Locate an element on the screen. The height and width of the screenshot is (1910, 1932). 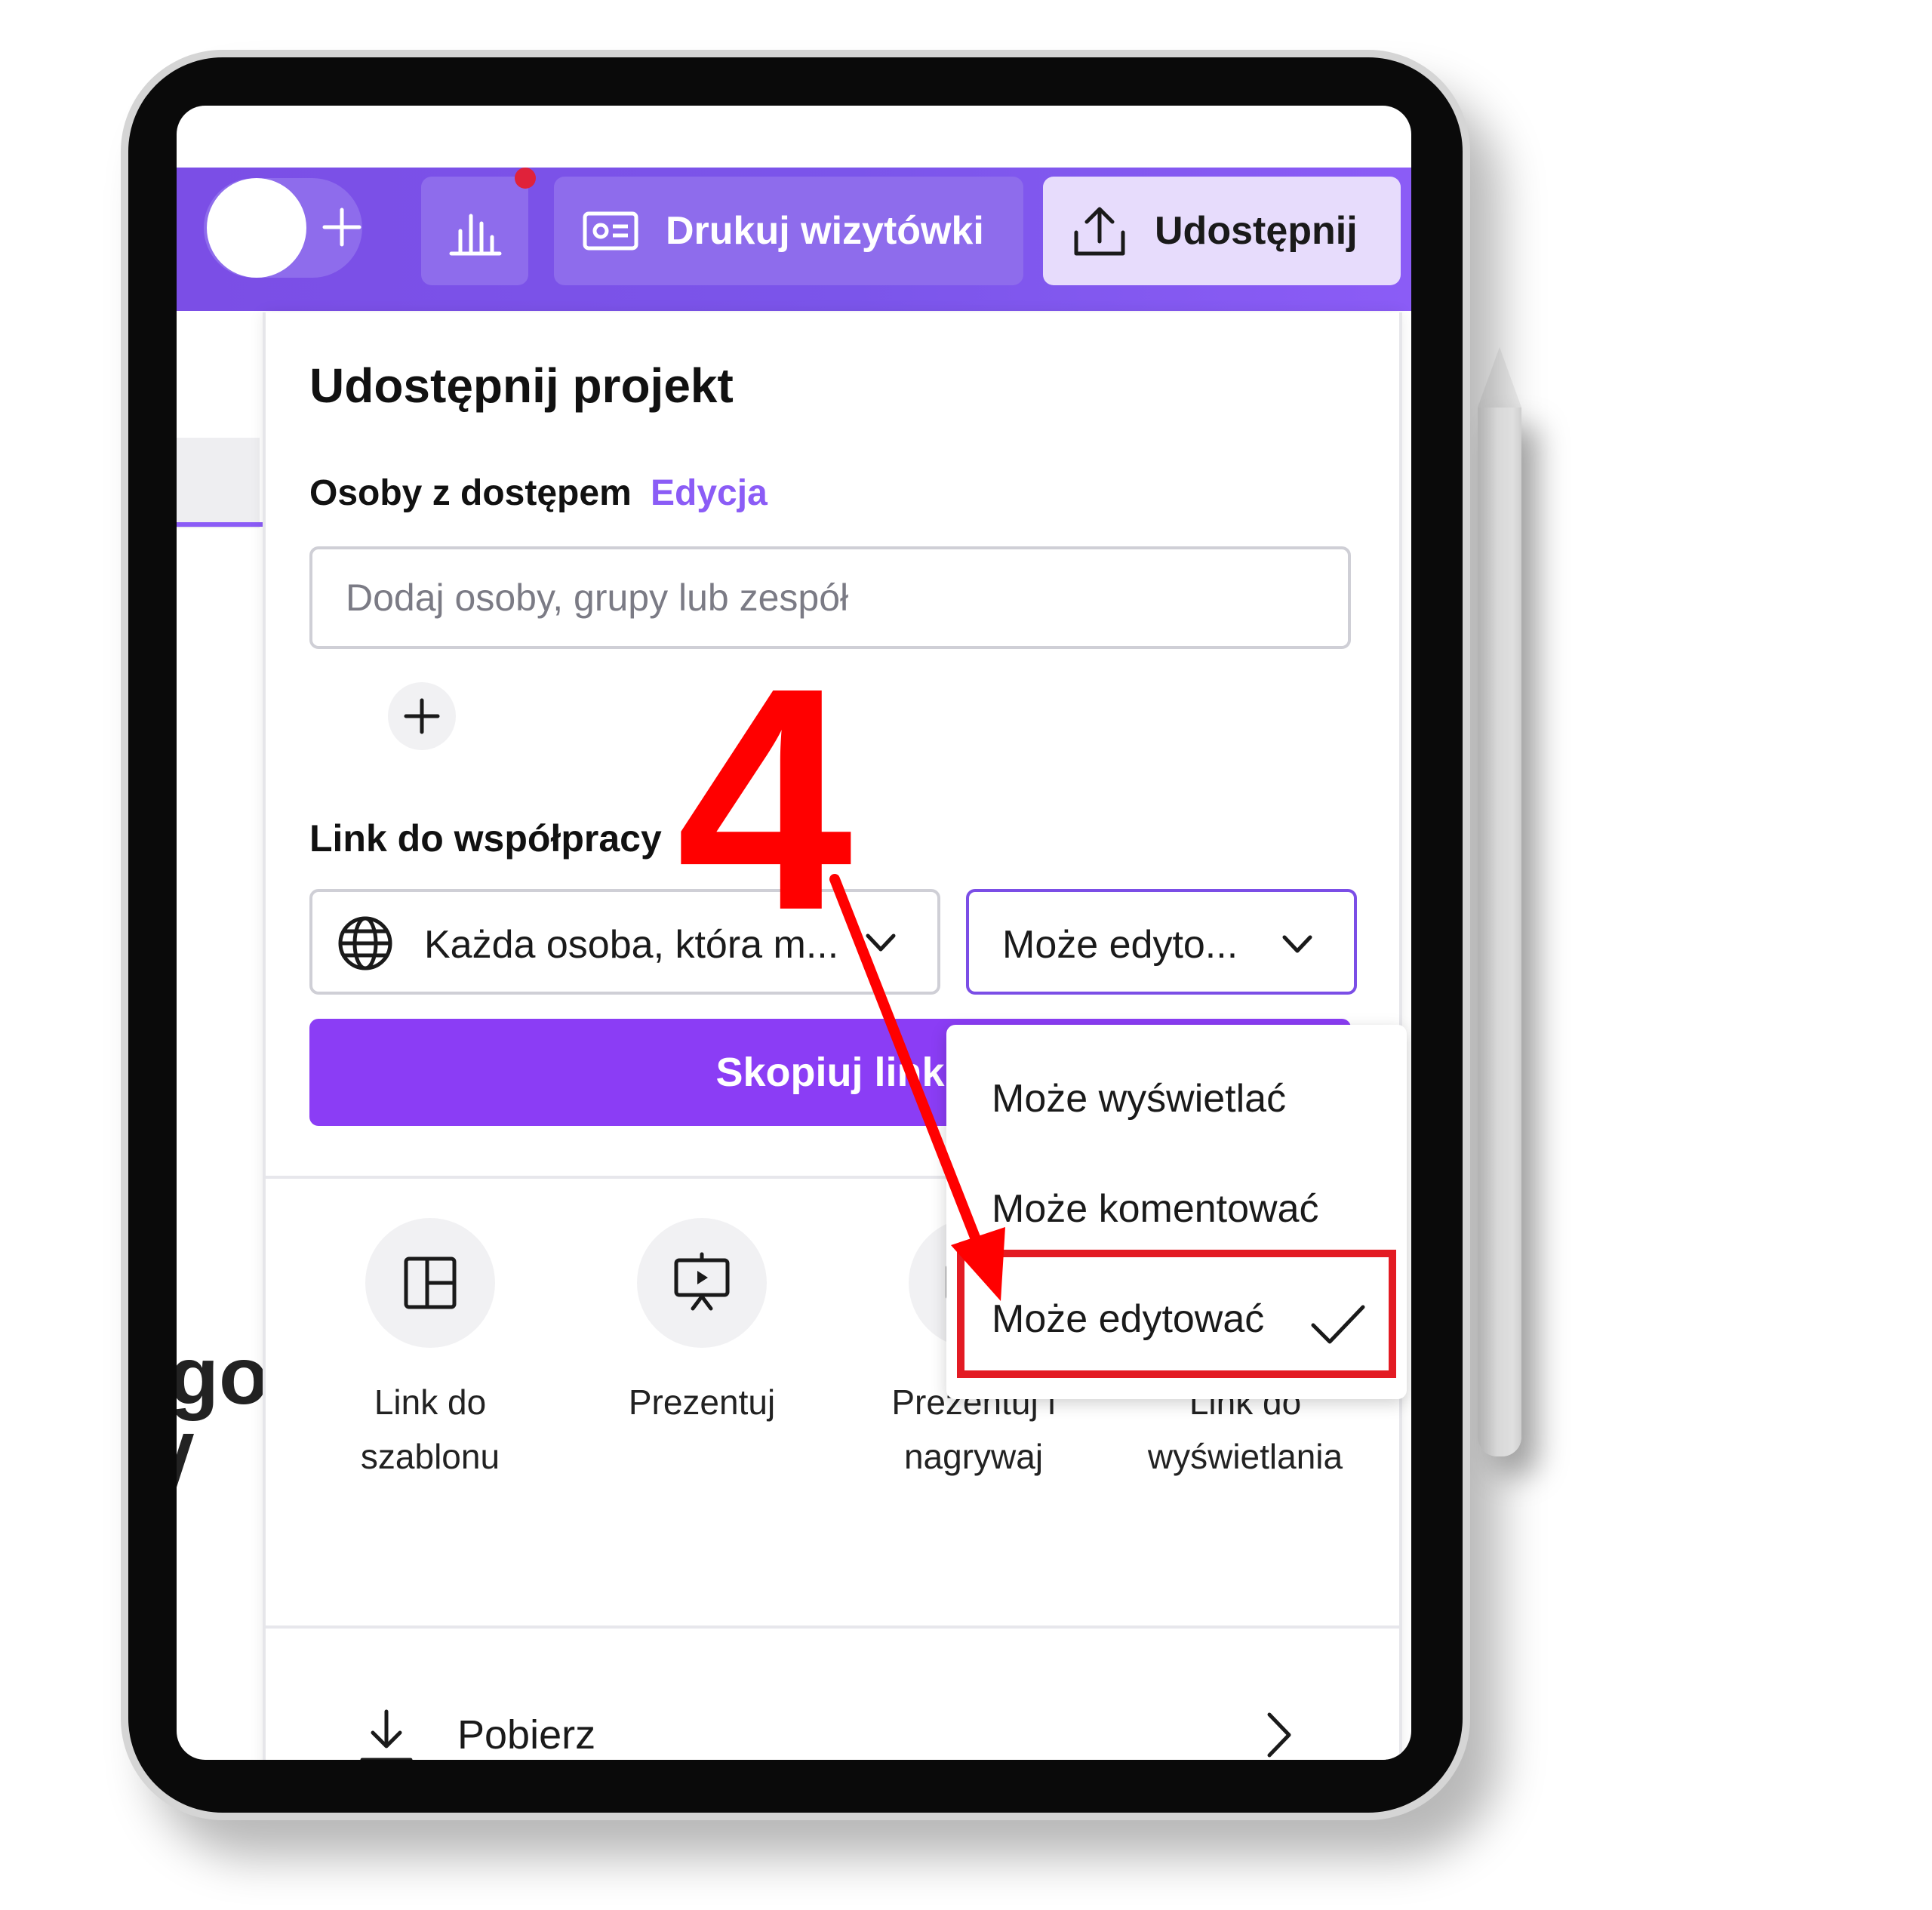
print-business-cards-label: Drukuj wizytówki is located at coordinates (825, 231).